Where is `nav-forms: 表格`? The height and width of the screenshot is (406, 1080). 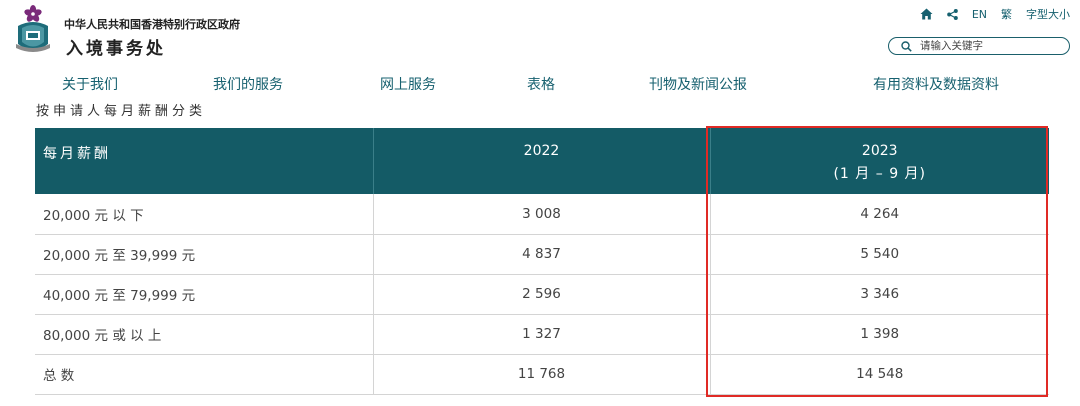 nav-forms: 表格 is located at coordinates (541, 84).